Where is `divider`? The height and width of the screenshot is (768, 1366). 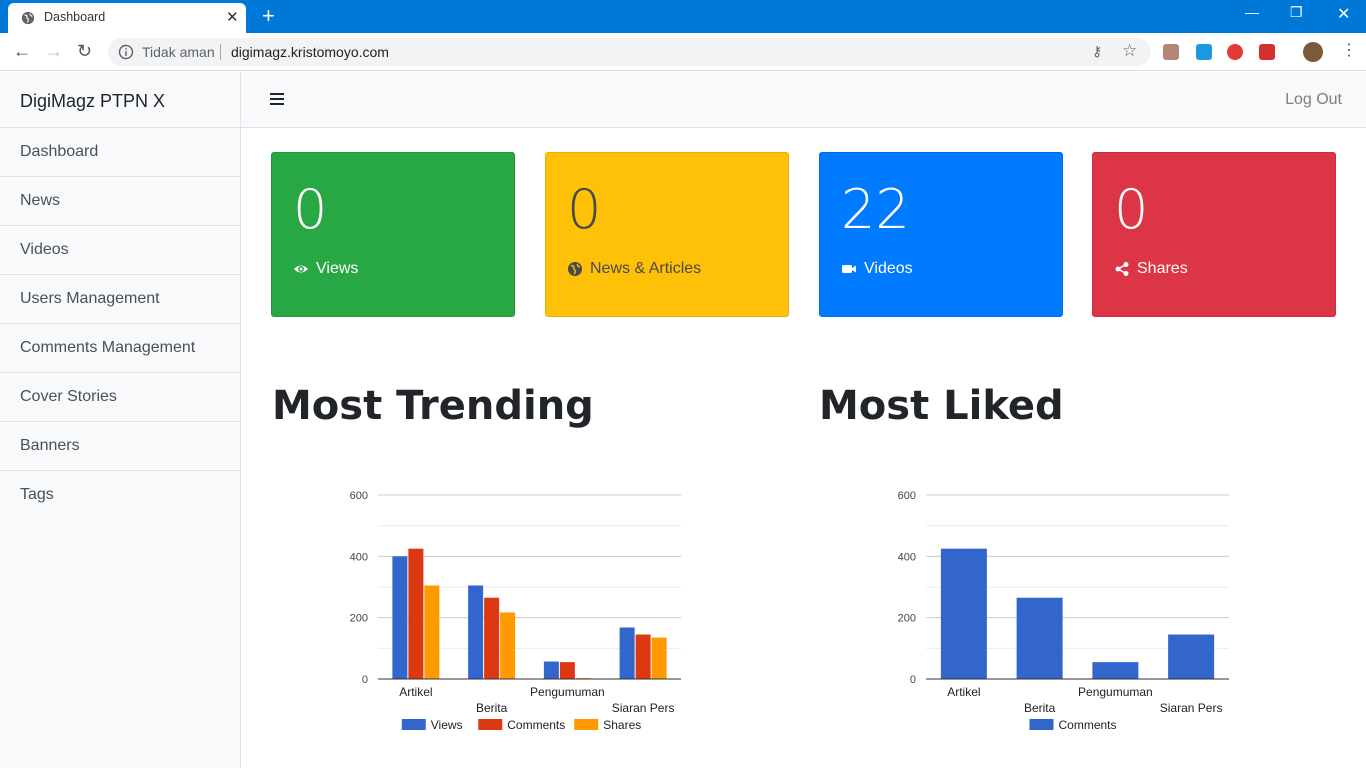 divider is located at coordinates (220, 52).